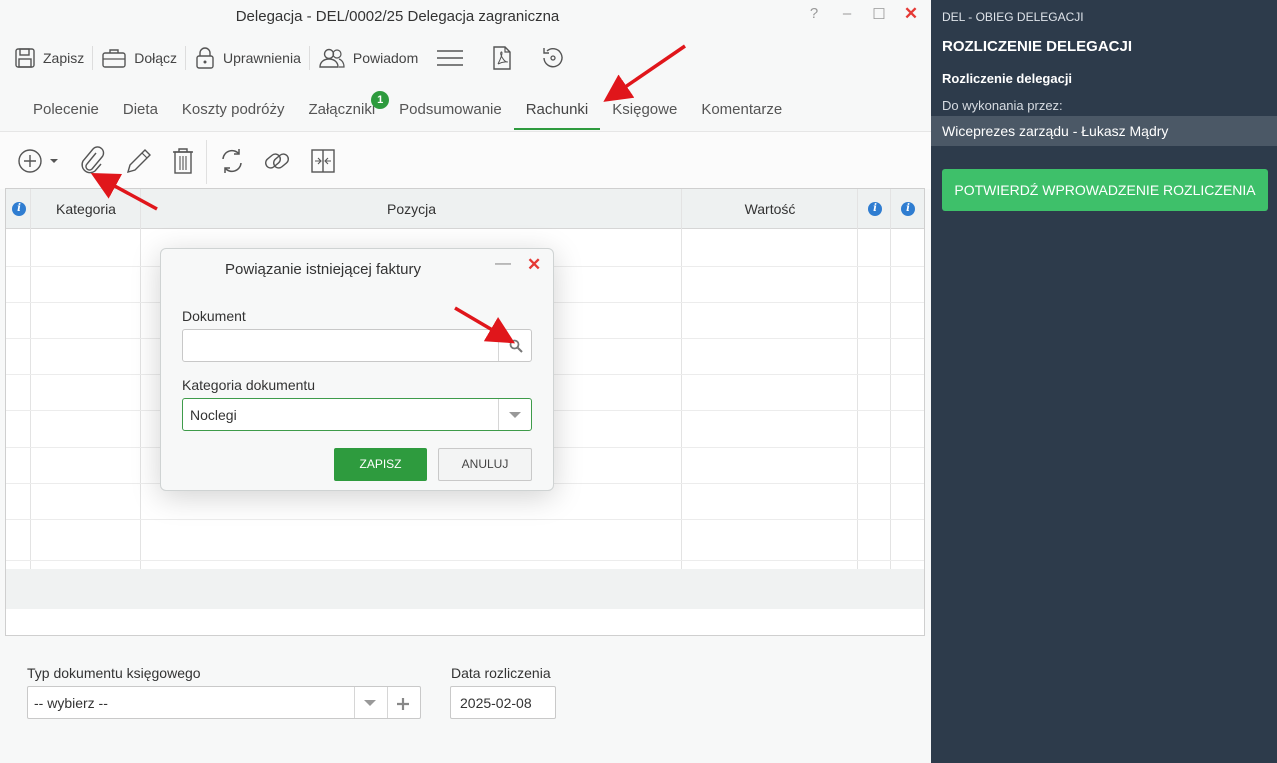 The image size is (1277, 763). I want to click on tab-label: Komentarze, so click(742, 109).